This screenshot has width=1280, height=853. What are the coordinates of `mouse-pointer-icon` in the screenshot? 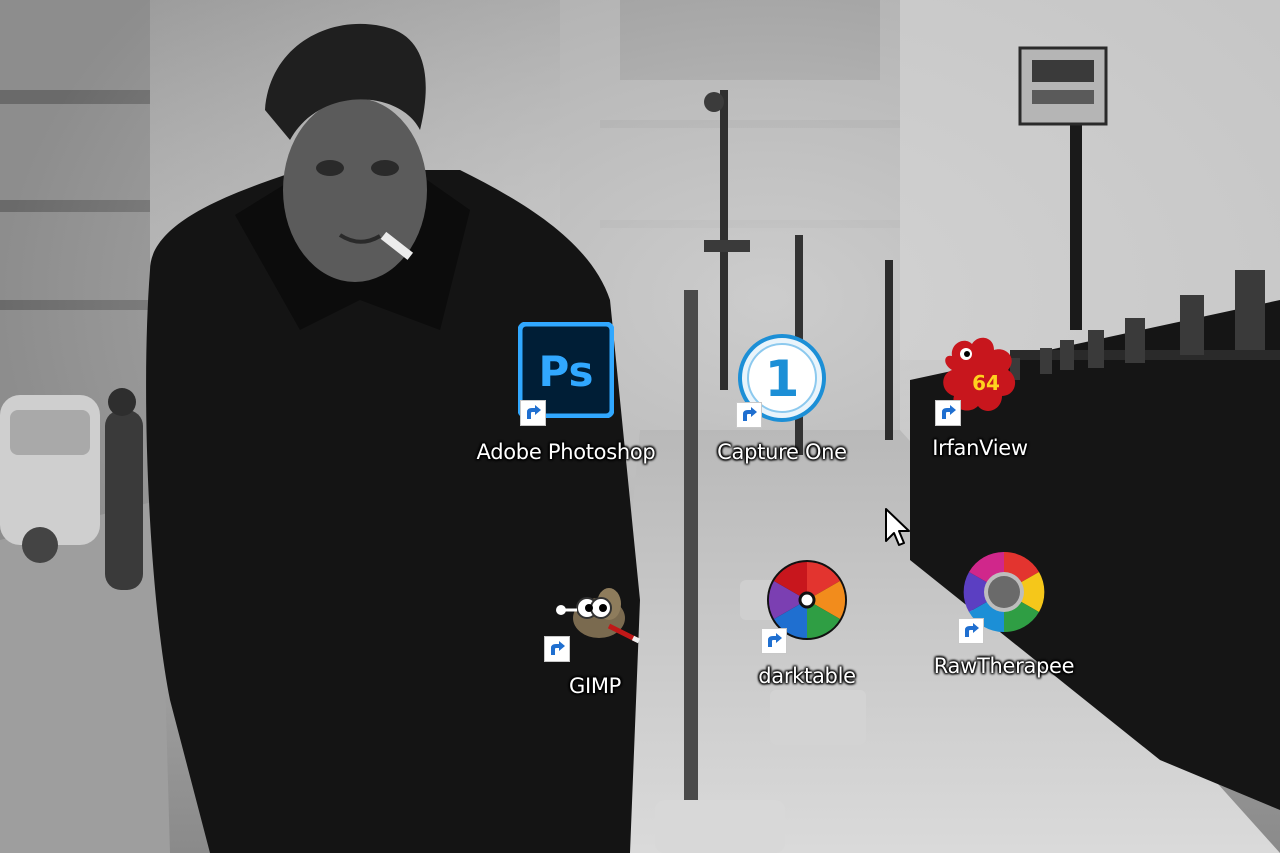 It's located at (897, 528).